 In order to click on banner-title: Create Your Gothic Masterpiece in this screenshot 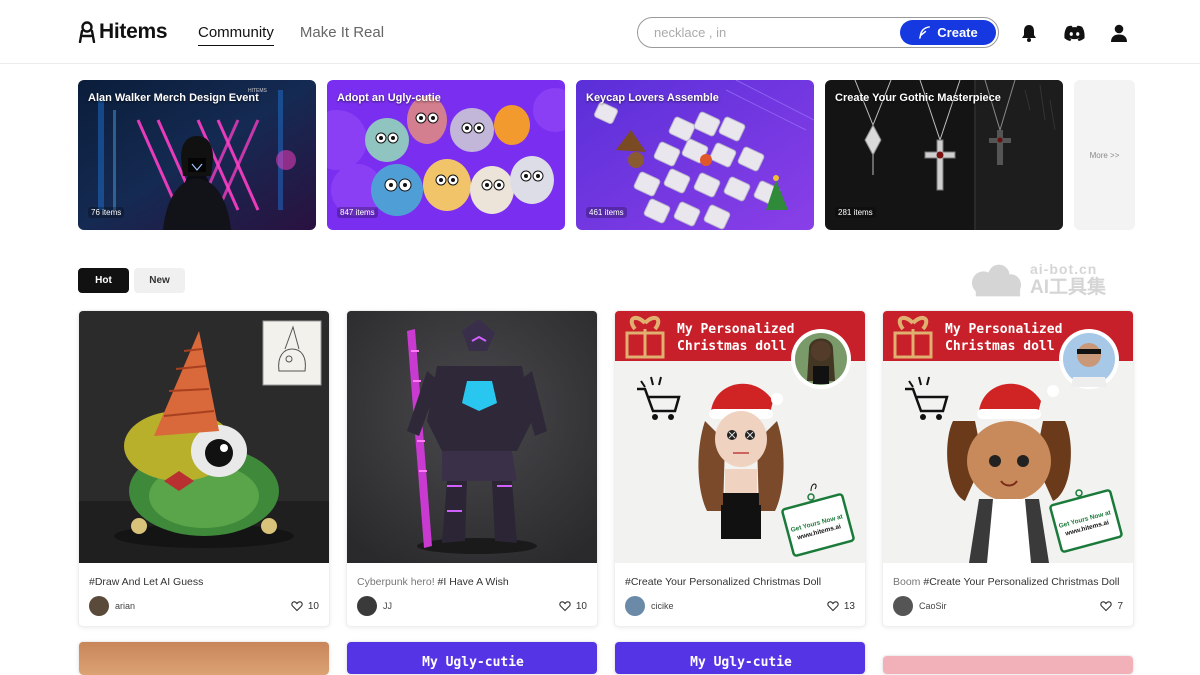, I will do `click(918, 98)`.